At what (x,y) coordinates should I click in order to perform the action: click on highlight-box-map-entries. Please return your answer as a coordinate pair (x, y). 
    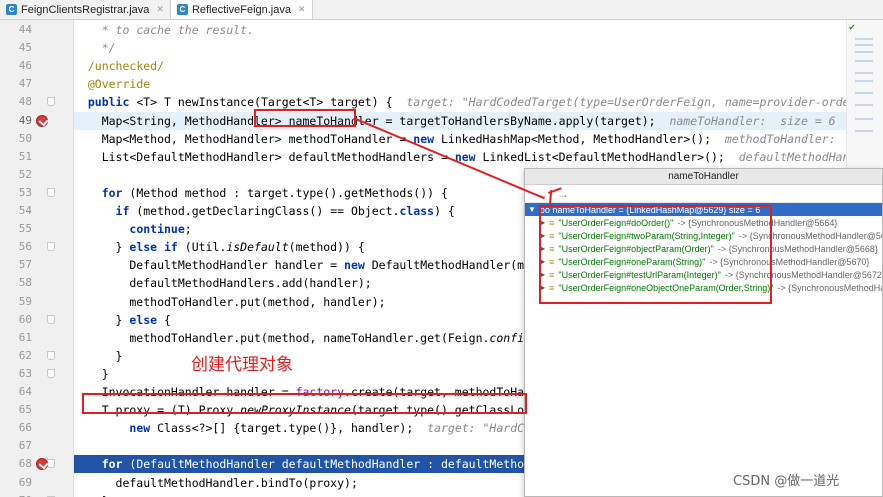
    Looking at the image, I should click on (655, 254).